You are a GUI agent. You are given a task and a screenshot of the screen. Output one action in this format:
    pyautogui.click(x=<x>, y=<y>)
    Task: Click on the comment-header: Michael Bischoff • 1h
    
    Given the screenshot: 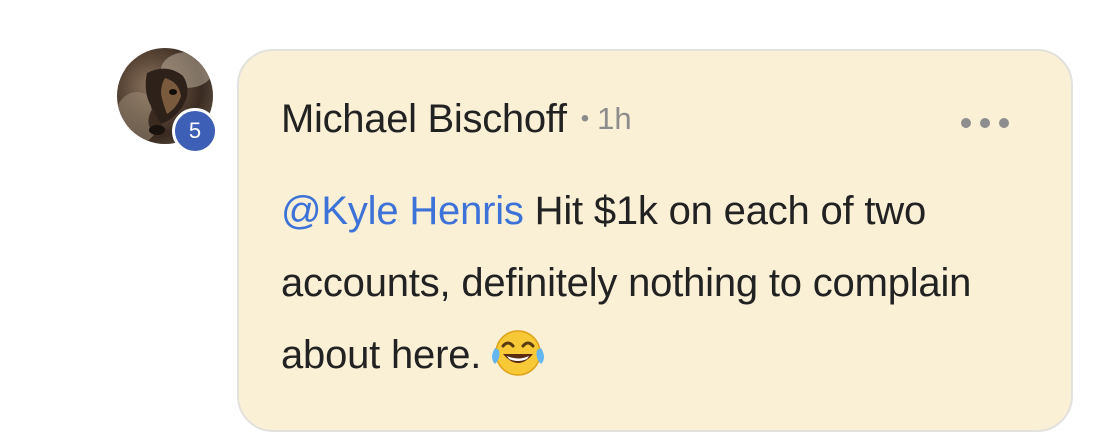 What is the action you would take?
    pyautogui.click(x=456, y=119)
    